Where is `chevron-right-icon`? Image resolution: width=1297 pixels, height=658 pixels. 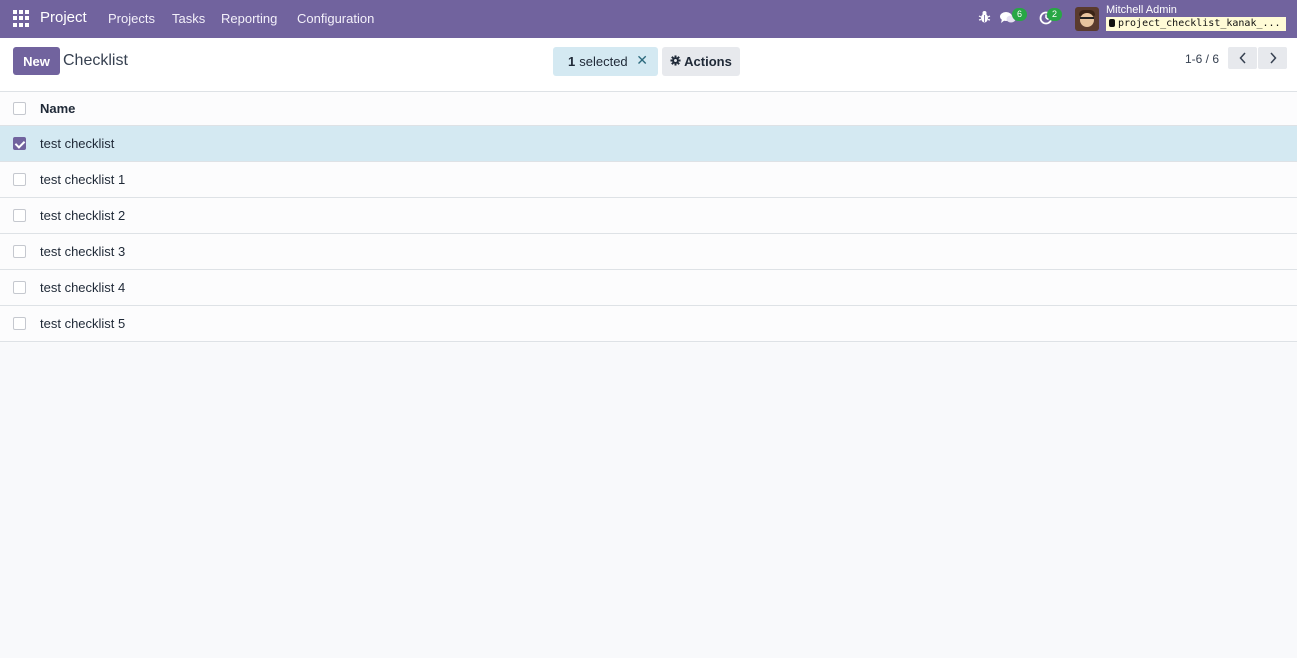 chevron-right-icon is located at coordinates (1273, 58).